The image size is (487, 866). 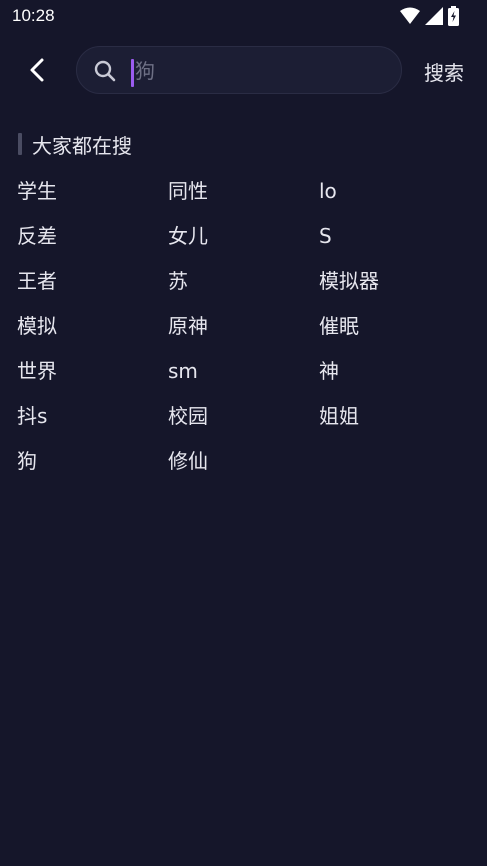 What do you see at coordinates (33, 15) in the screenshot?
I see `status-time: 10:28` at bounding box center [33, 15].